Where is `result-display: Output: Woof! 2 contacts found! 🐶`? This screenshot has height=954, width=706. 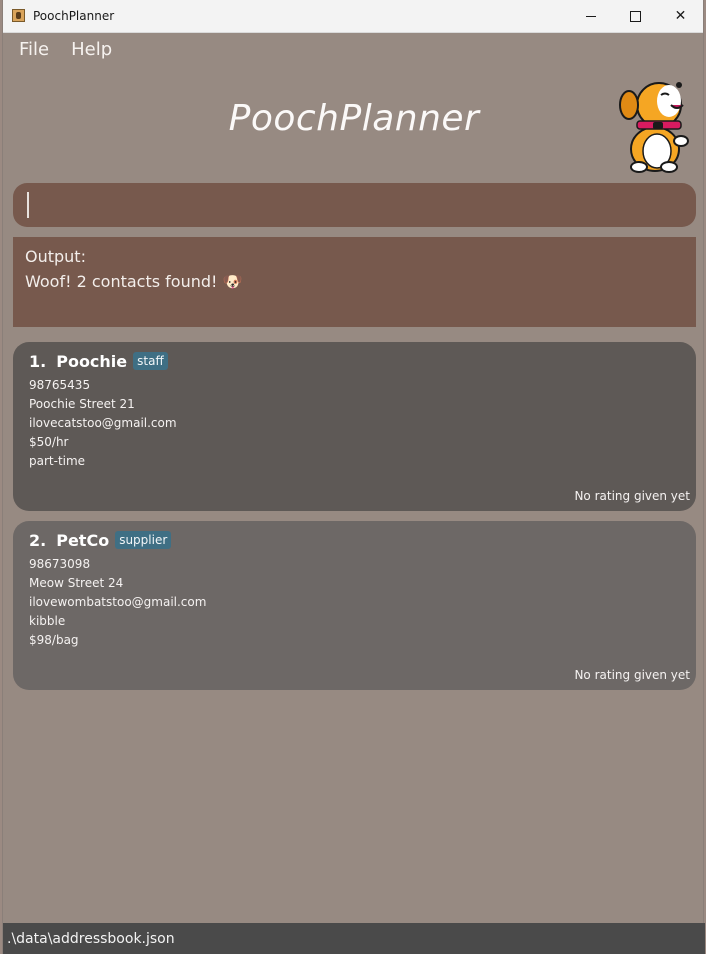
result-display: Output: Woof! 2 contacts found! 🐶 is located at coordinates (354, 282).